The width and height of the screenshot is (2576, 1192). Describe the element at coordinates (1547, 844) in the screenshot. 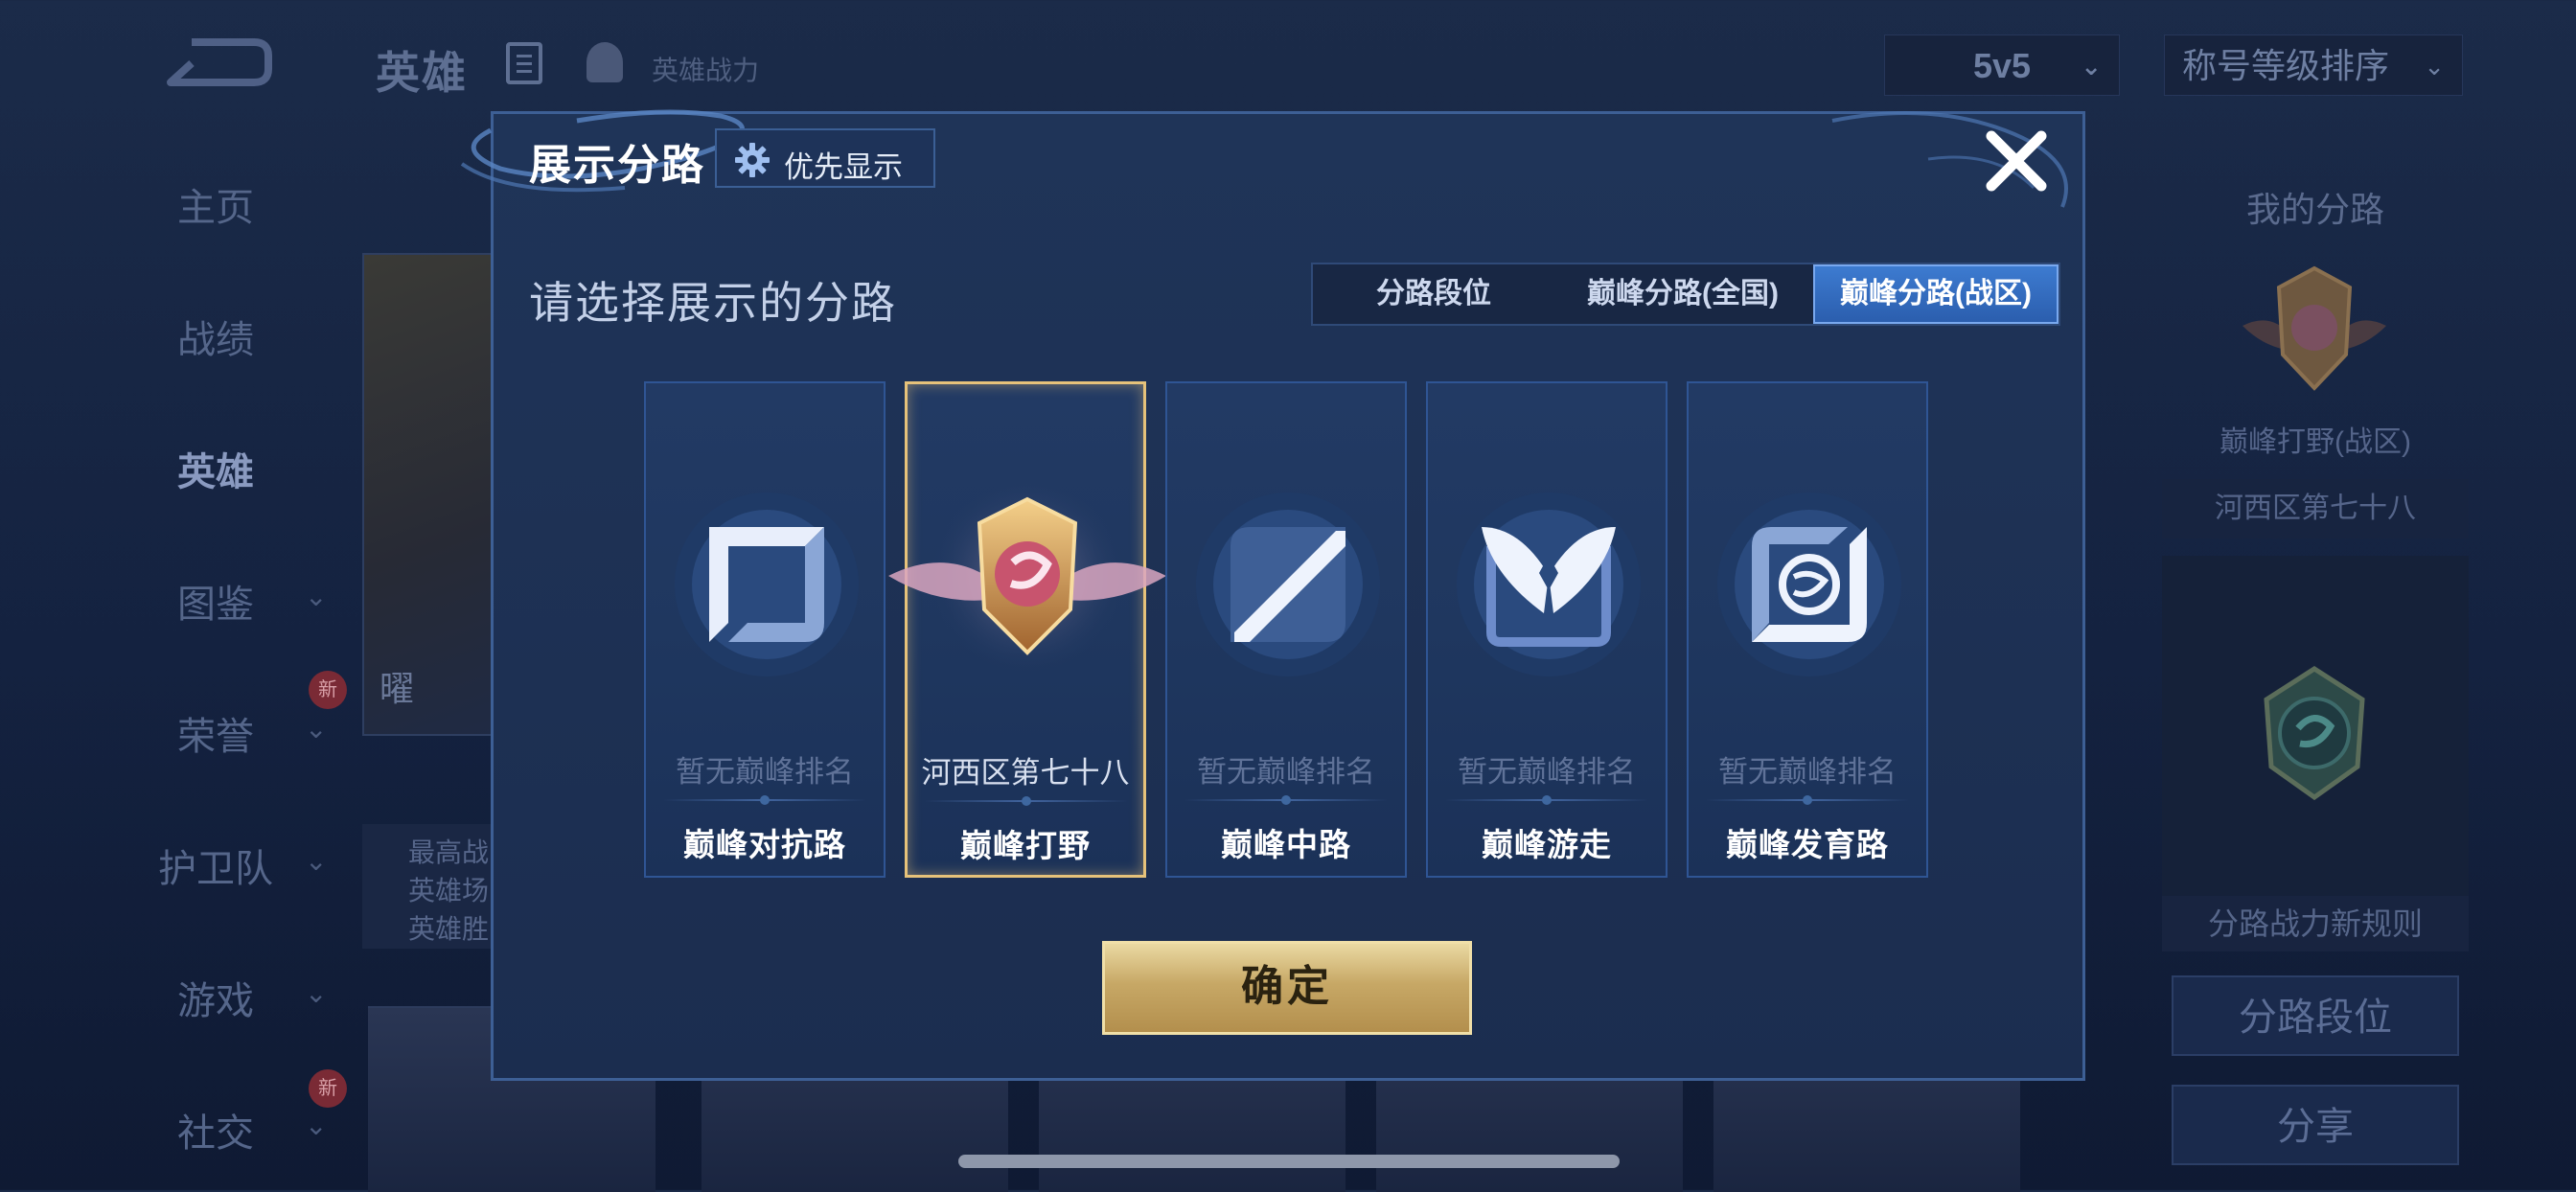

I see `card-lane-name: 巅峰游走` at that location.